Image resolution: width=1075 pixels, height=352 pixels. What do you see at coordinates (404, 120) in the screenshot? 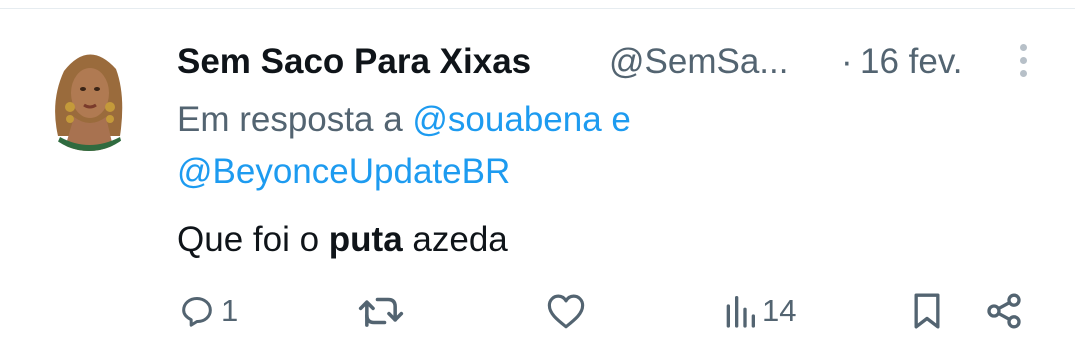
I see `reply-context: Em resposta a @souabena e` at bounding box center [404, 120].